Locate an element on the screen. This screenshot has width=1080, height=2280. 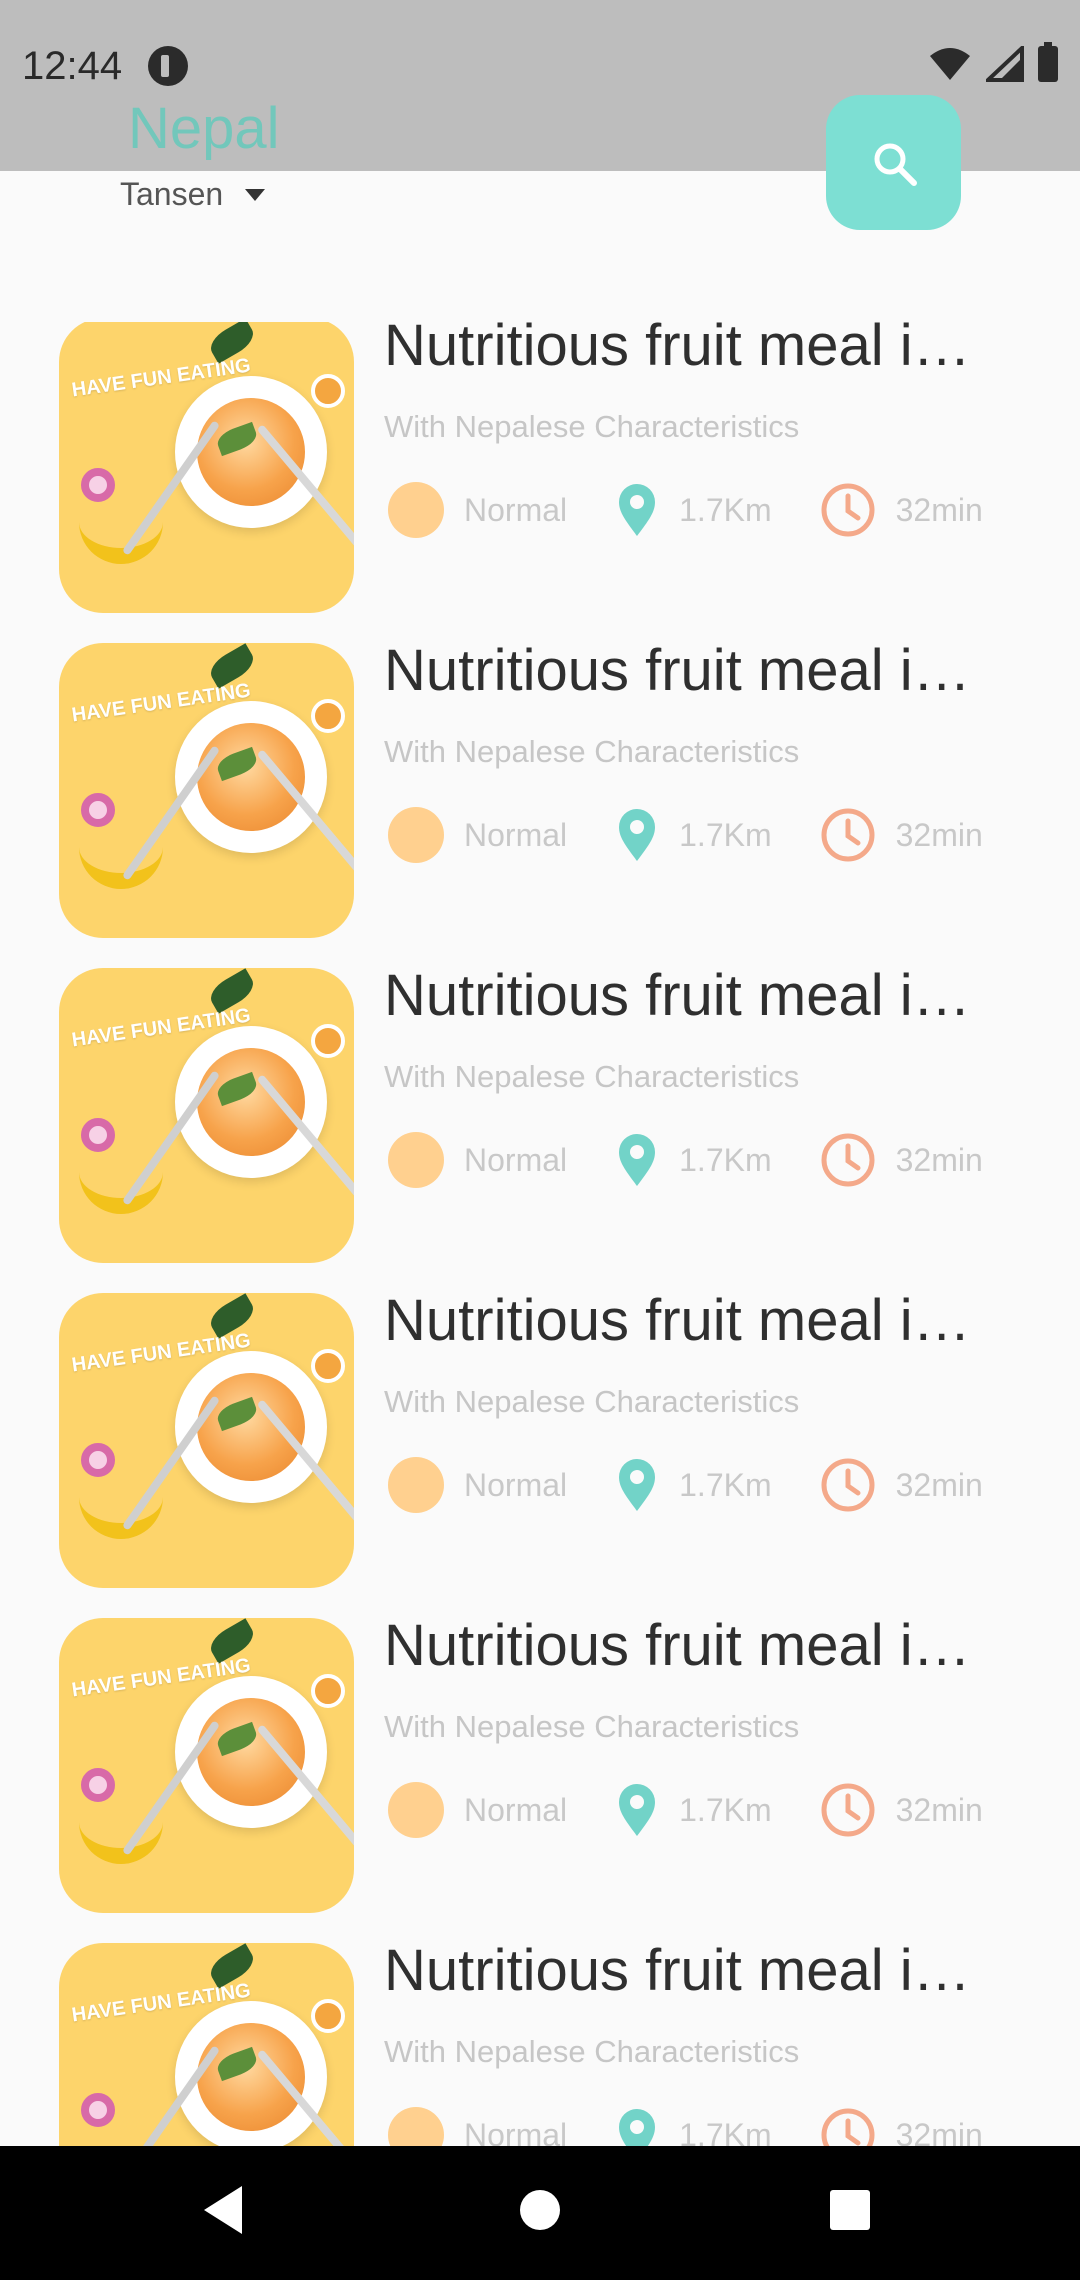
search-icon is located at coordinates (895, 164).